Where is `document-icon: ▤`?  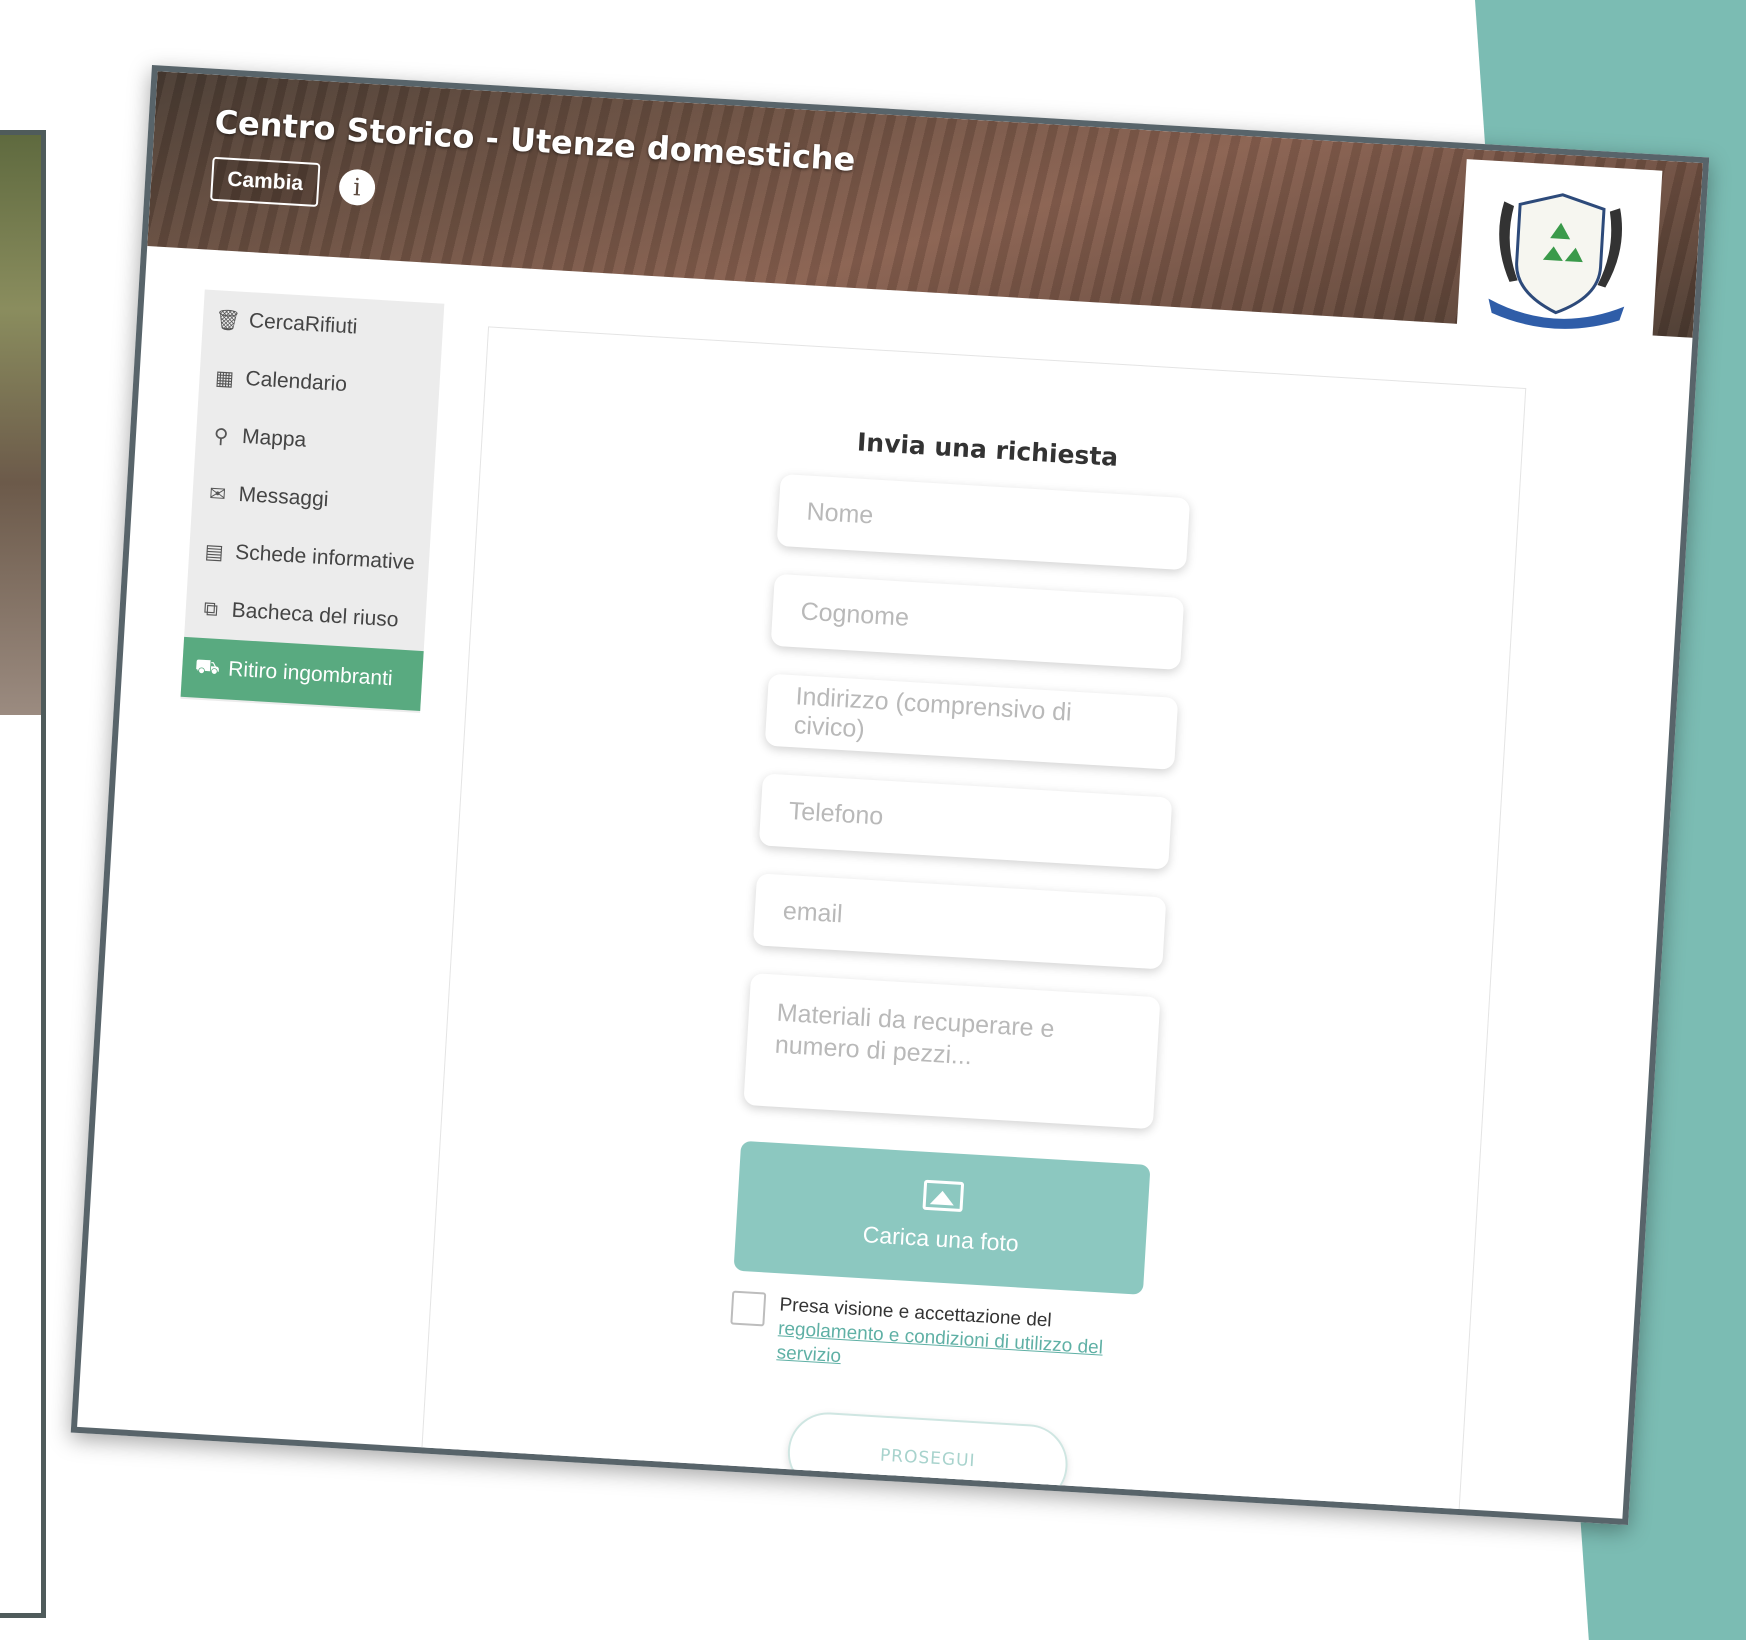
document-icon: ▤ is located at coordinates (214, 552).